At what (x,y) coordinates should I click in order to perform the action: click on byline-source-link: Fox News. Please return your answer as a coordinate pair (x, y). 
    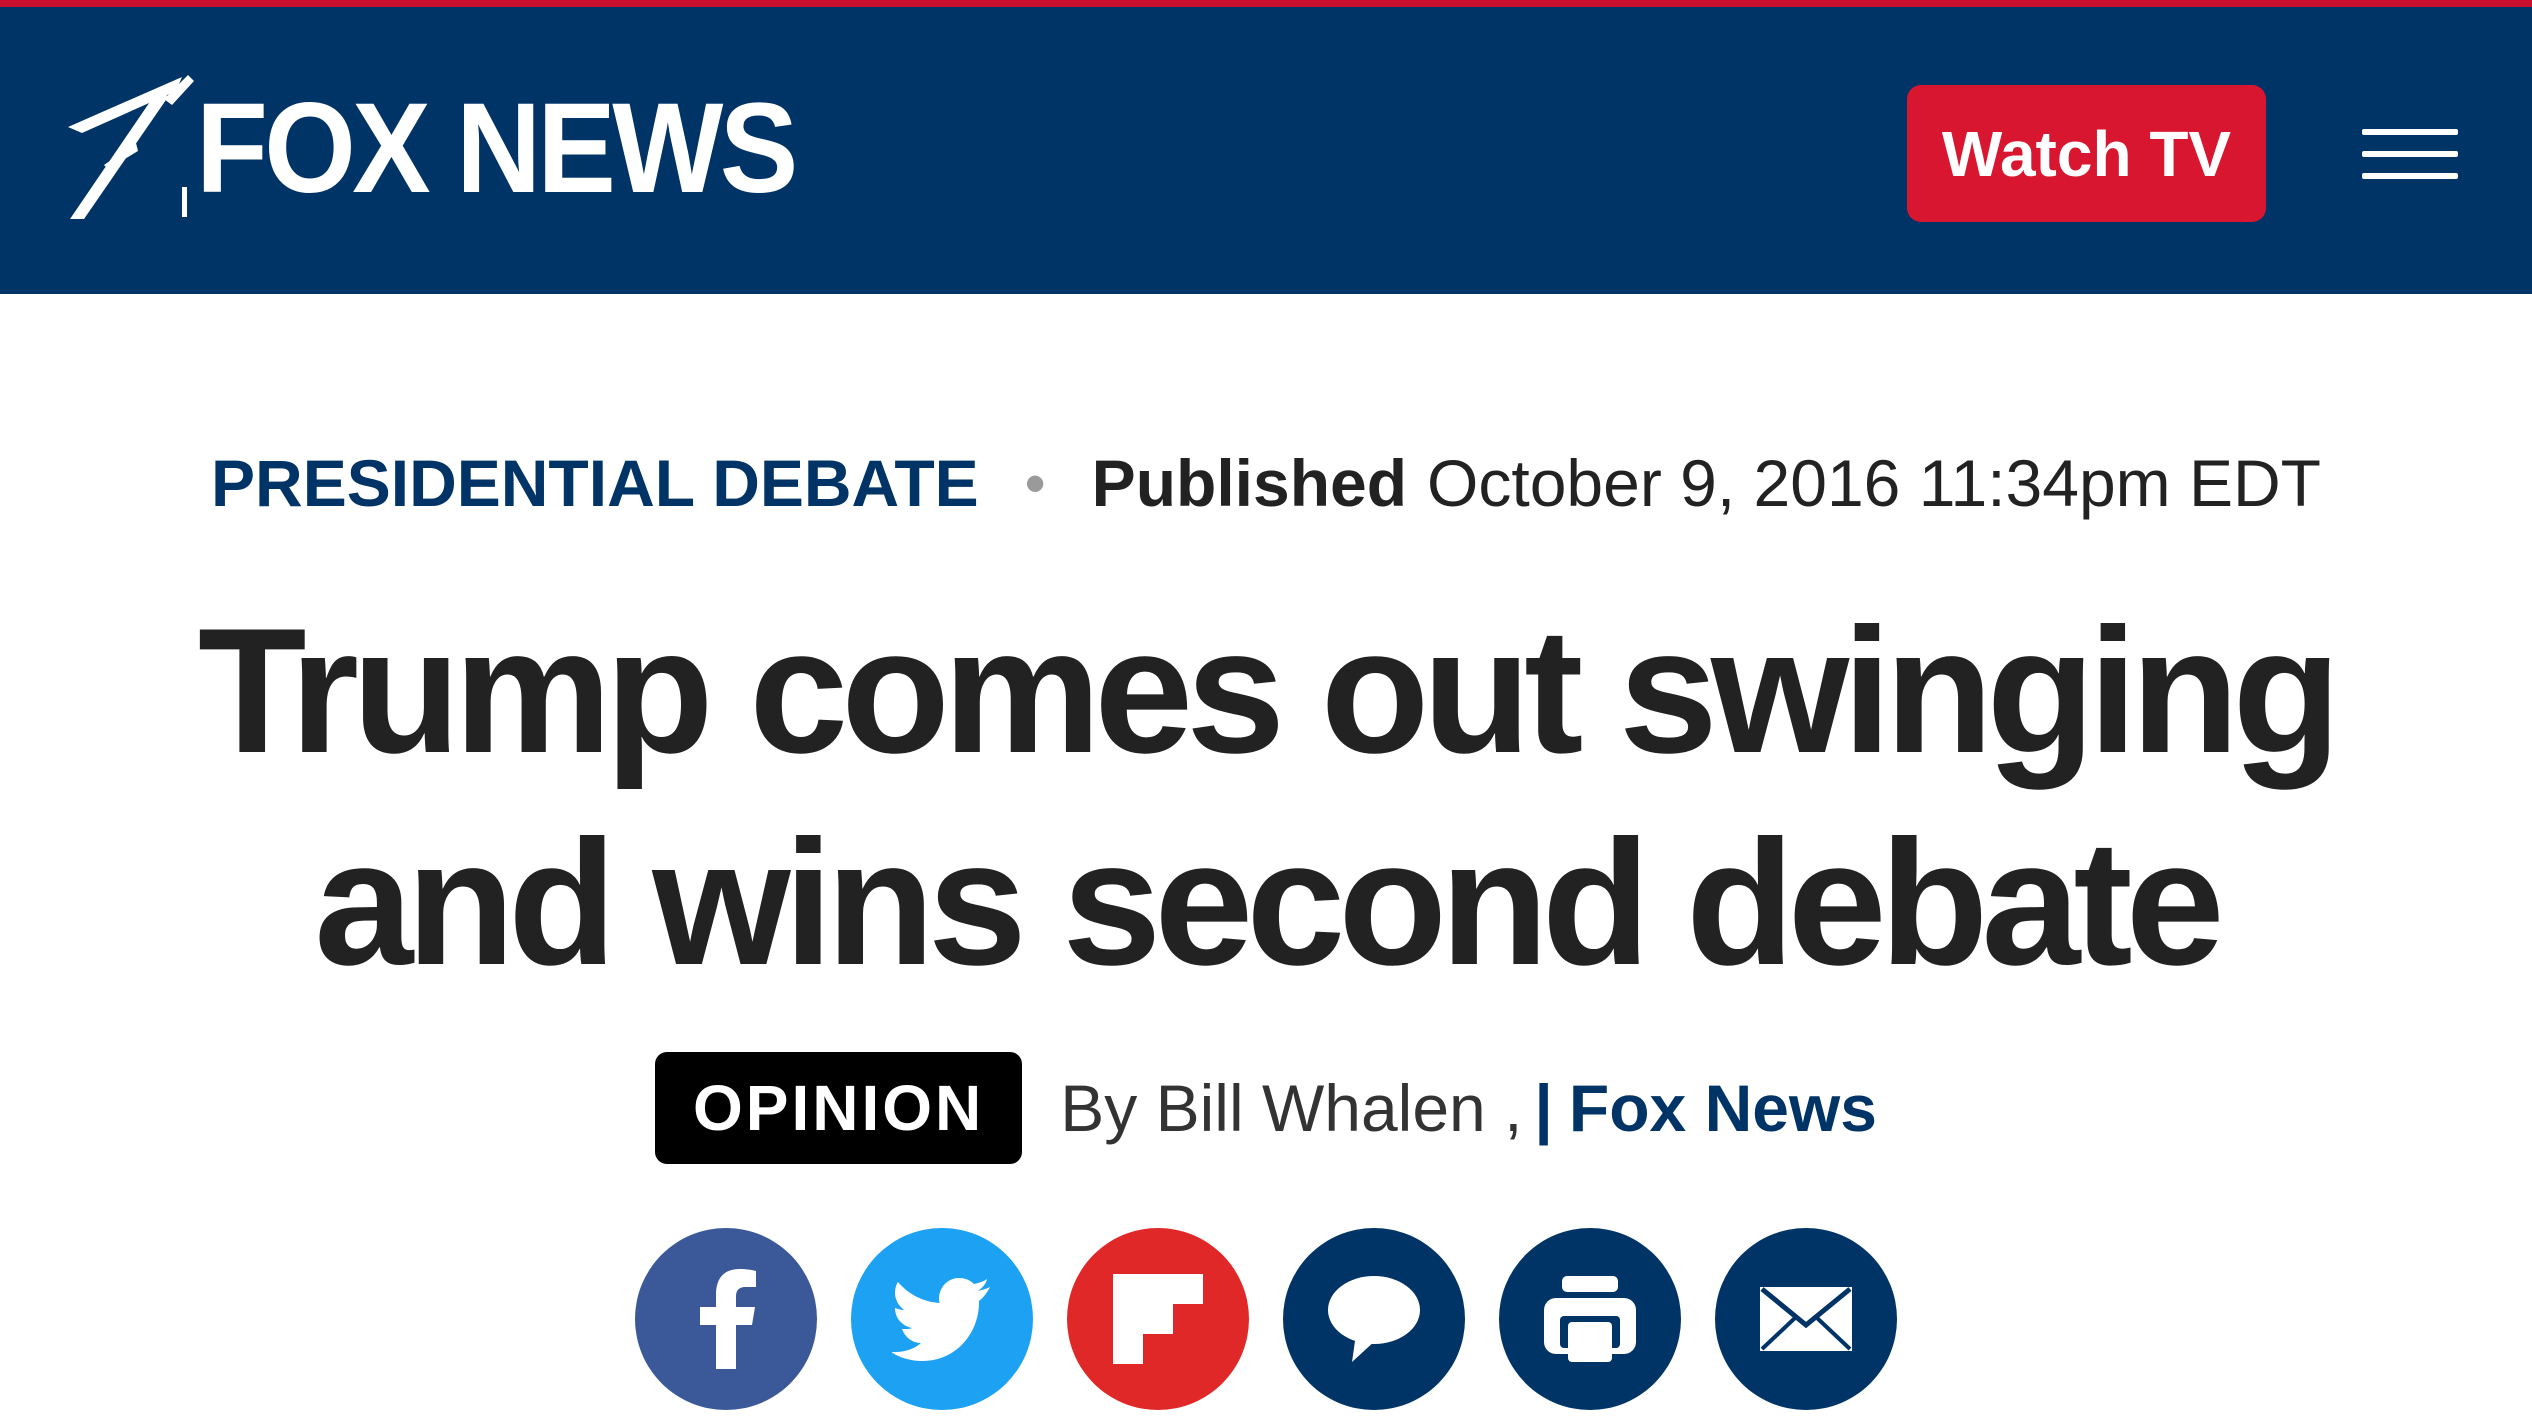
    Looking at the image, I should click on (1723, 1108).